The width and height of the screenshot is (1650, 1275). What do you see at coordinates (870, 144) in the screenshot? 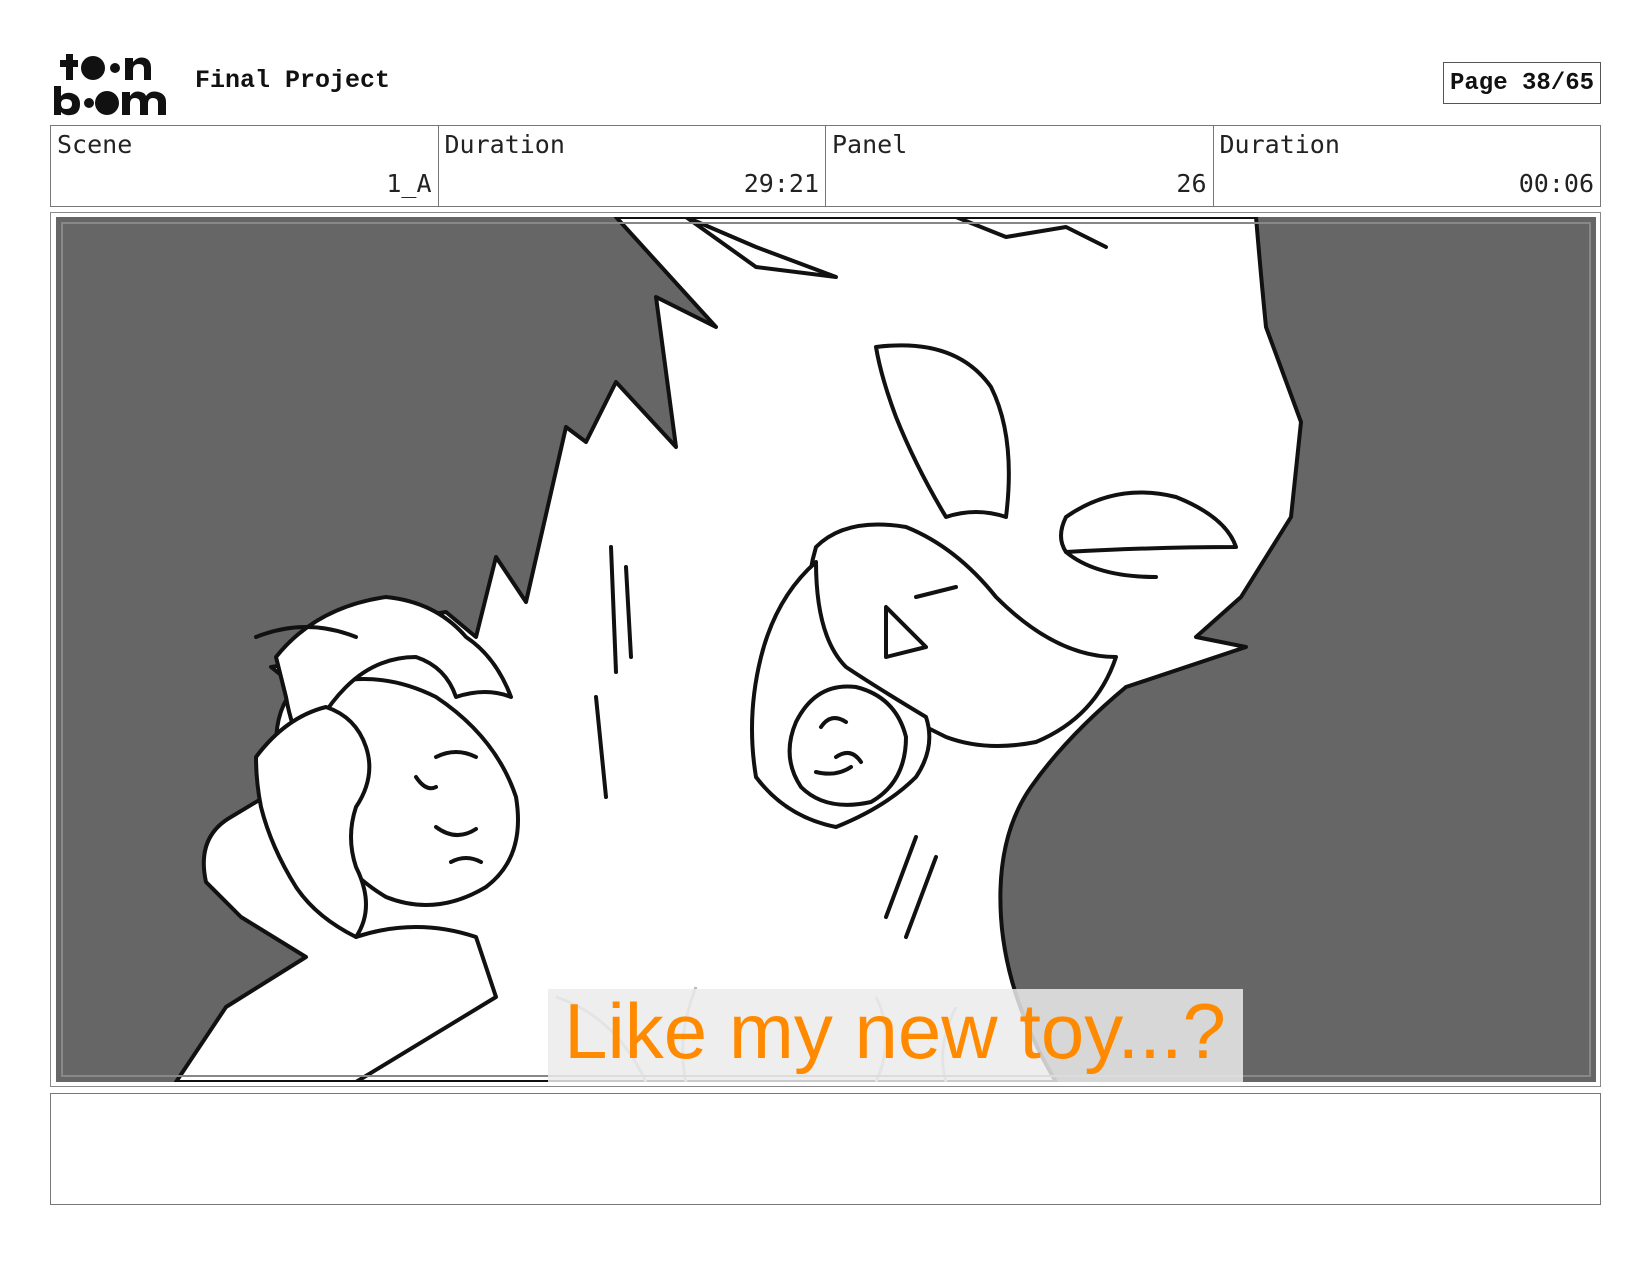
I see `panel-label: Panel` at bounding box center [870, 144].